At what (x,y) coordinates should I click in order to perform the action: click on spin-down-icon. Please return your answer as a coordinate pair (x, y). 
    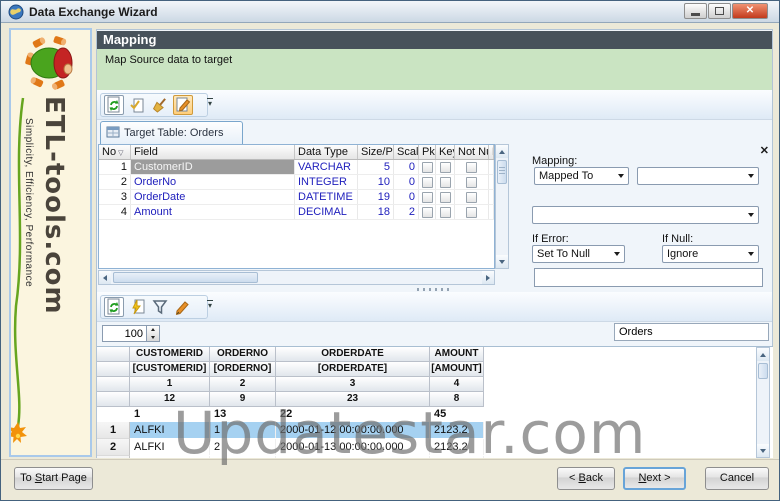
    Looking at the image, I should click on (153, 338).